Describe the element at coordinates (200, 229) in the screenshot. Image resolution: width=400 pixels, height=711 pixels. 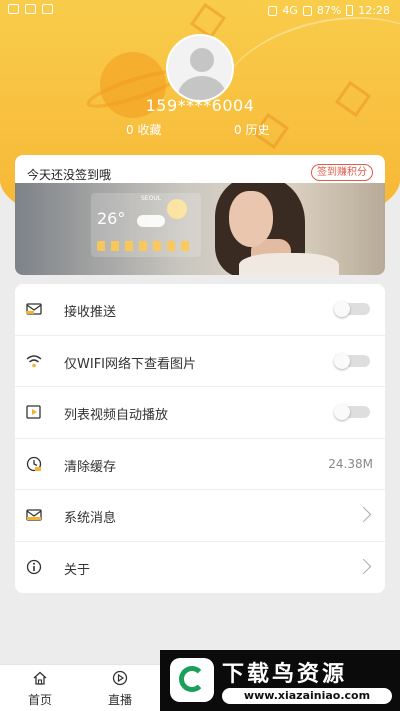
I see `promo-banner: SEOUL 26°` at that location.